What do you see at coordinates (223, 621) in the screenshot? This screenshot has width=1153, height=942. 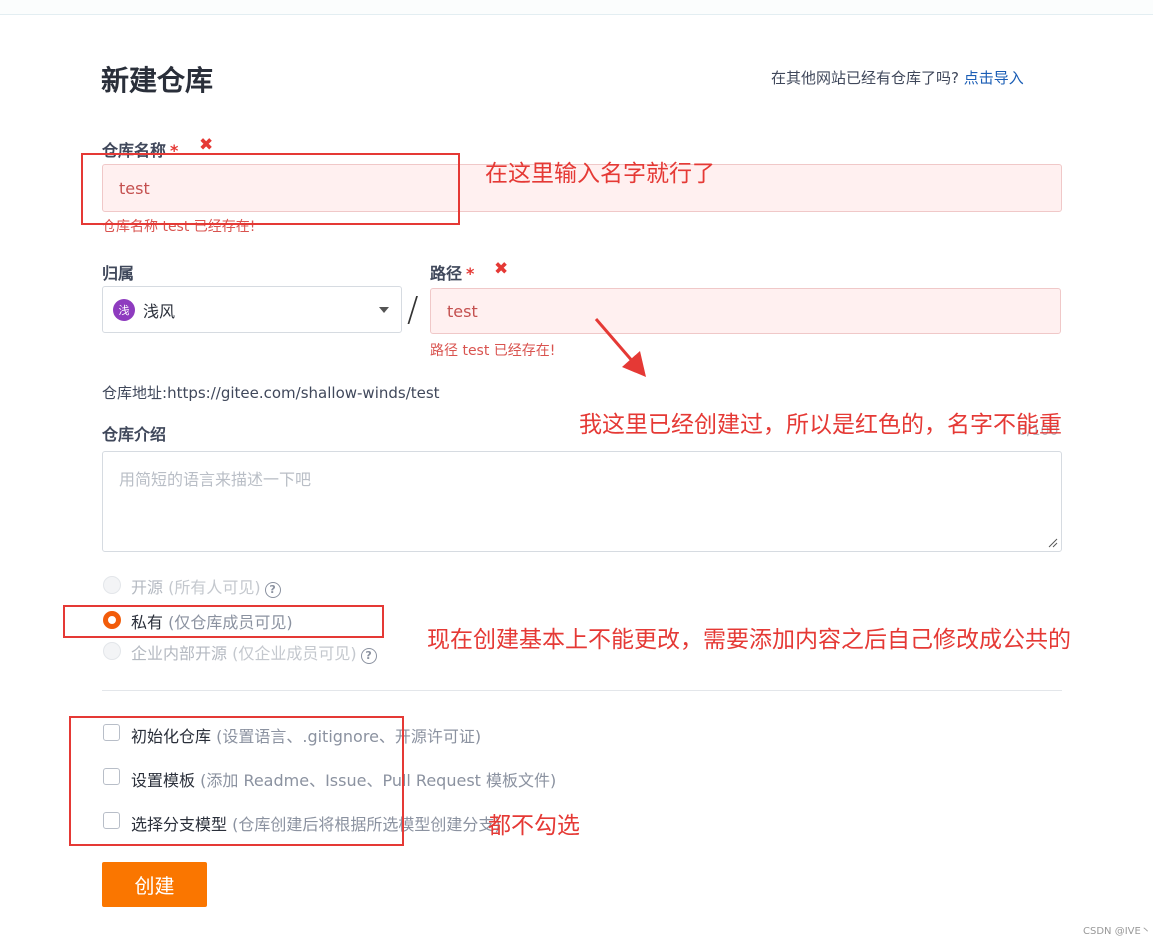 I see `annotation-box-private` at bounding box center [223, 621].